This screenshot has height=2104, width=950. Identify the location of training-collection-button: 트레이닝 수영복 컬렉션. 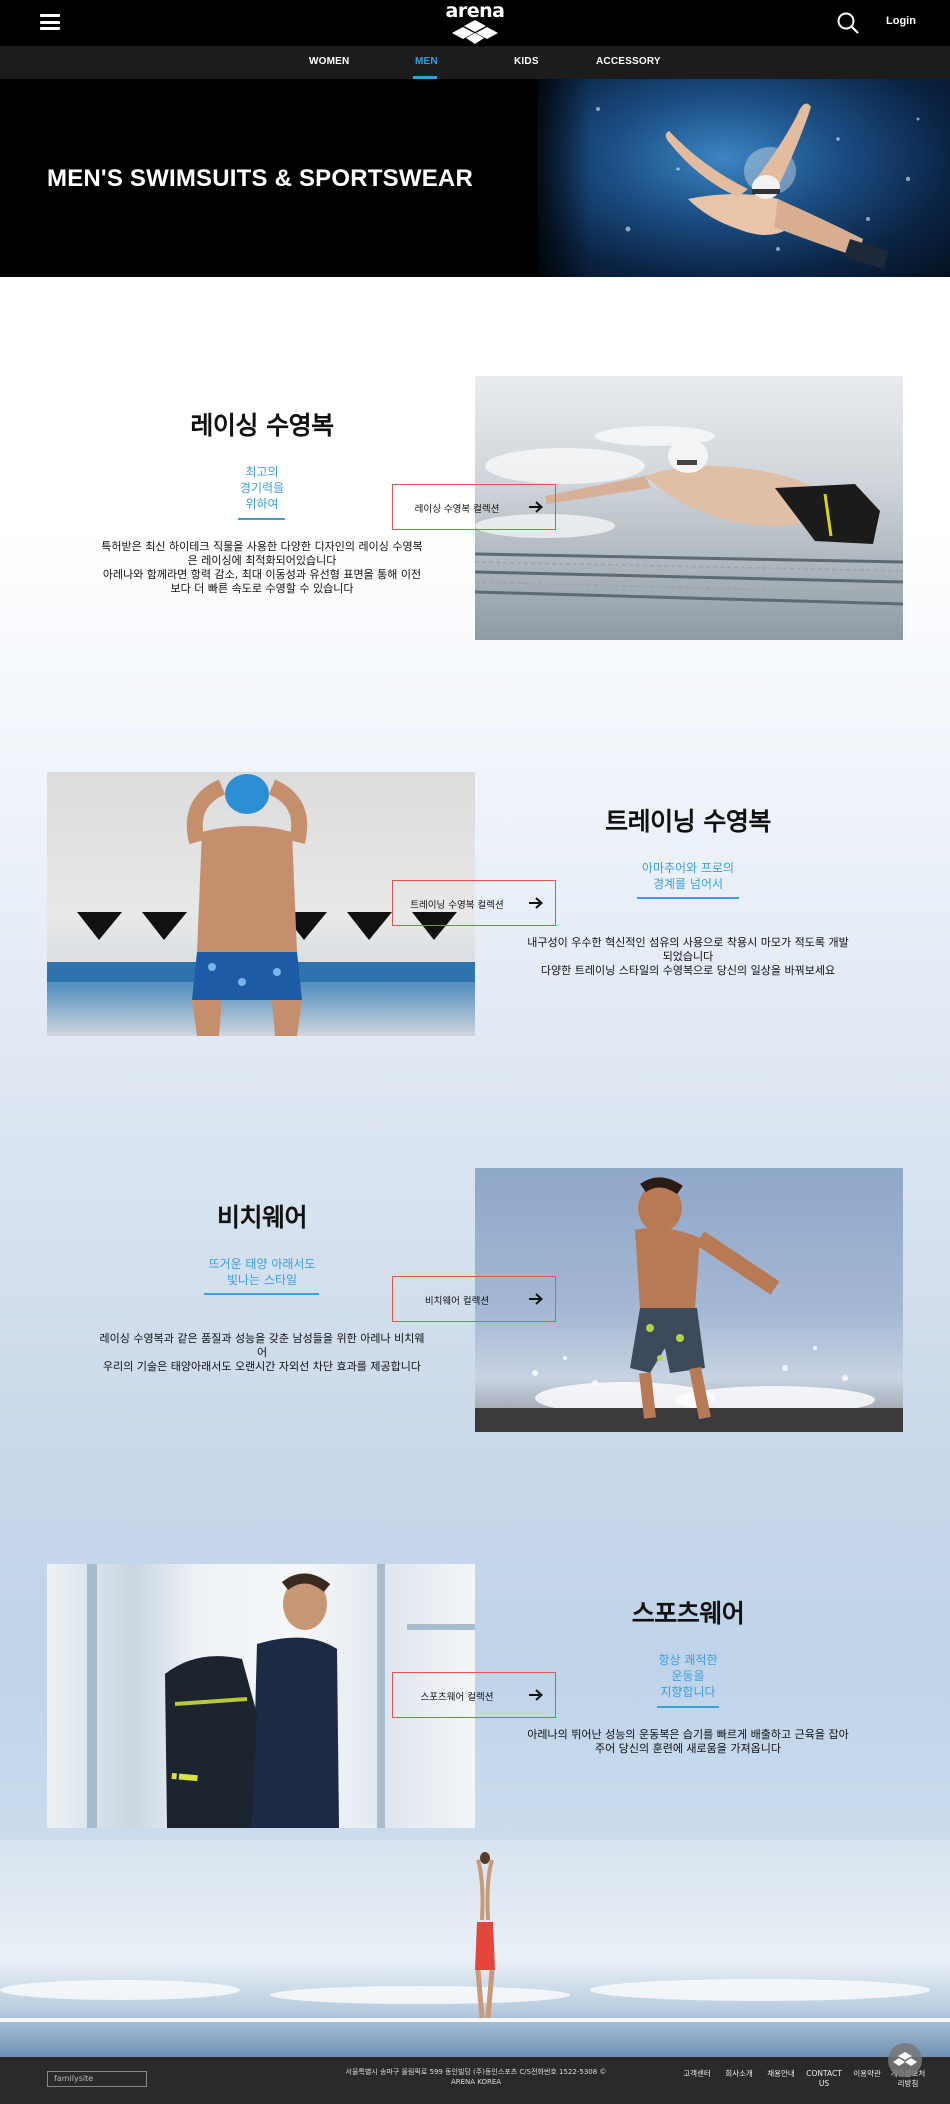
(474, 903).